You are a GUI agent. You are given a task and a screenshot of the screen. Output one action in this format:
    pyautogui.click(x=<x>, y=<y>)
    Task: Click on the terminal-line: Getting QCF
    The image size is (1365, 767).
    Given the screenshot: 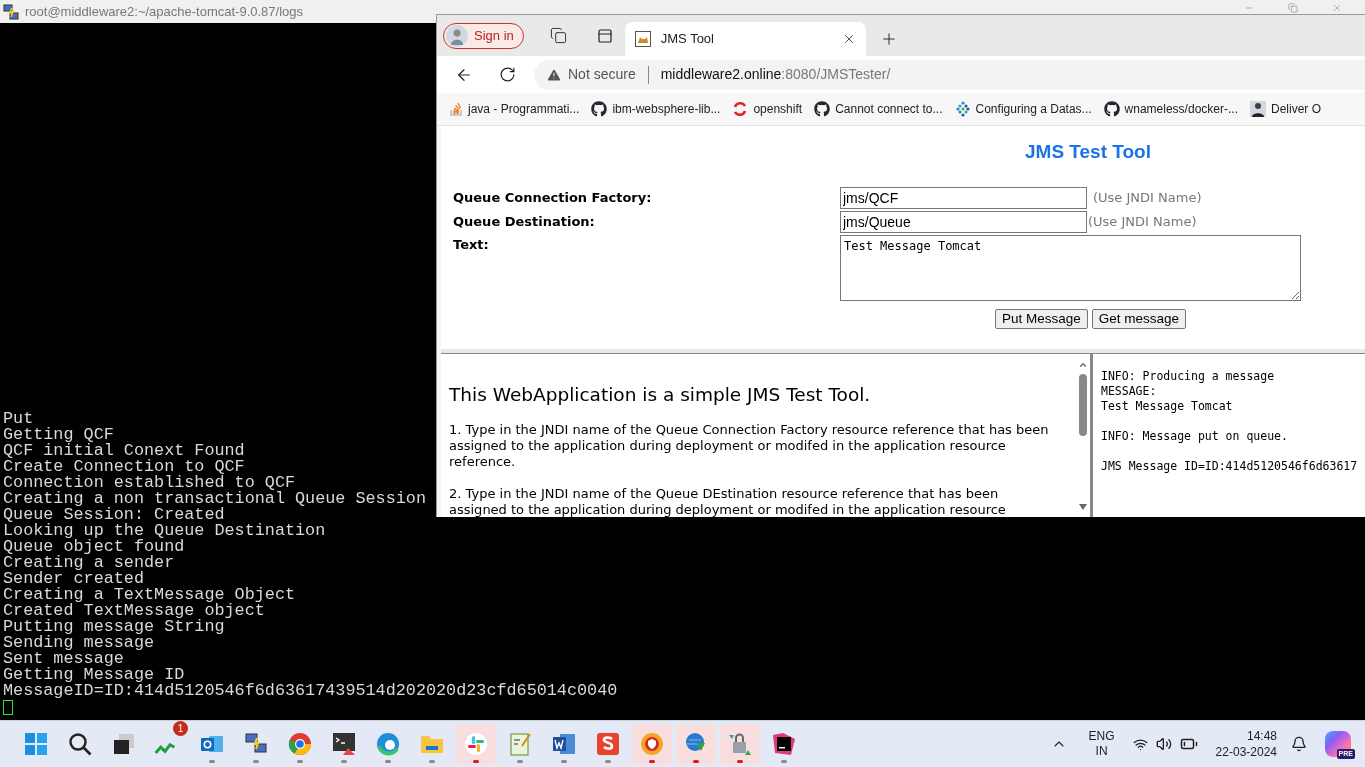 What is the action you would take?
    pyautogui.click(x=58, y=435)
    